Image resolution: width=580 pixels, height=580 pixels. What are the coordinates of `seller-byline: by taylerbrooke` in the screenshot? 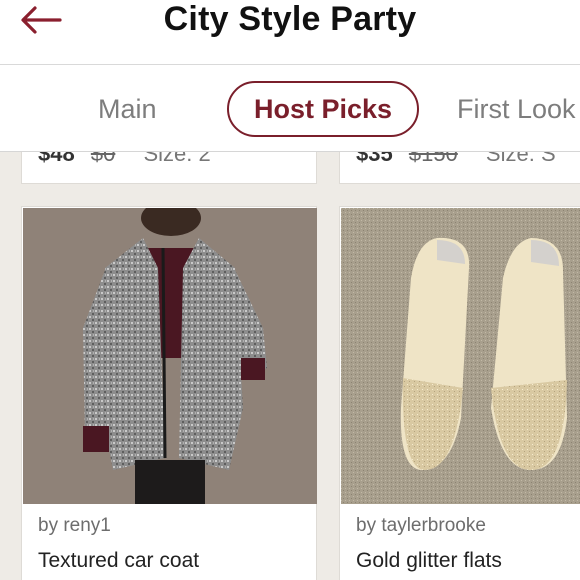 It's located at (421, 526).